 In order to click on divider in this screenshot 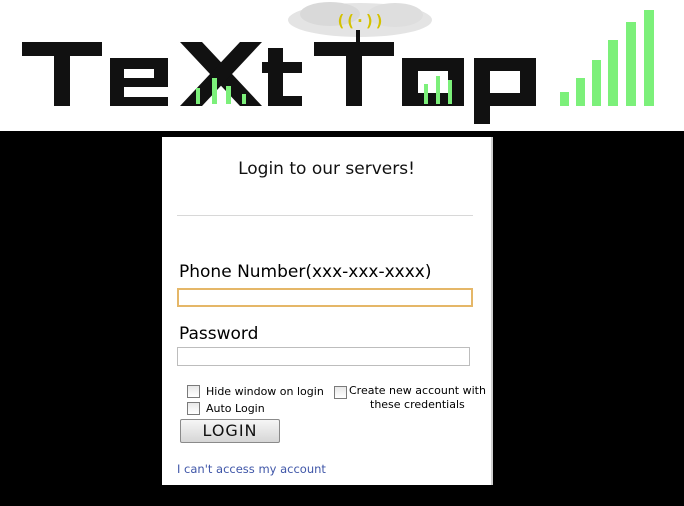, I will do `click(325, 215)`.